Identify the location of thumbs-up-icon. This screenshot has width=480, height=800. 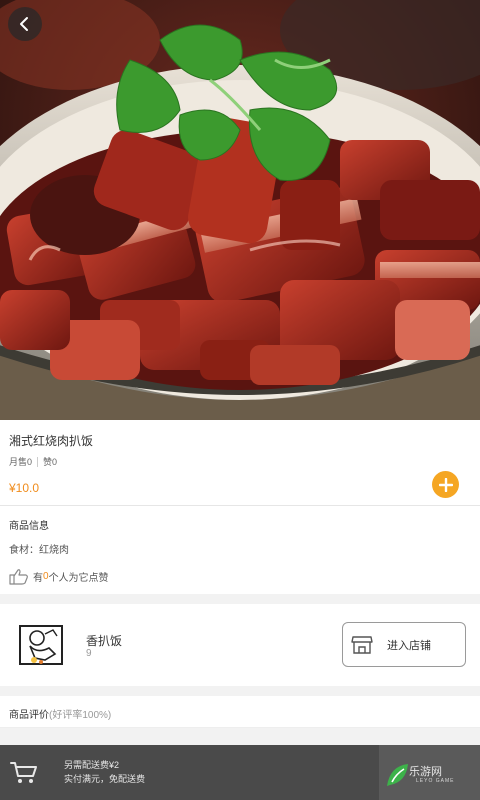
(19, 576).